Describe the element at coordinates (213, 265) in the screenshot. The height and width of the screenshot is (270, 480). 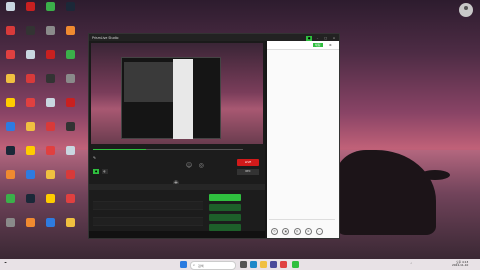
I see `search-box: ⌕ 검색` at that location.